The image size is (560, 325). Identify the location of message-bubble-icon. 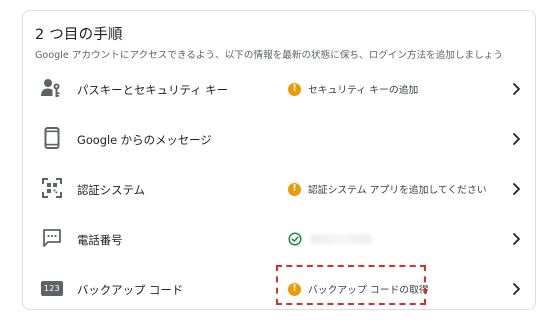
(52, 238).